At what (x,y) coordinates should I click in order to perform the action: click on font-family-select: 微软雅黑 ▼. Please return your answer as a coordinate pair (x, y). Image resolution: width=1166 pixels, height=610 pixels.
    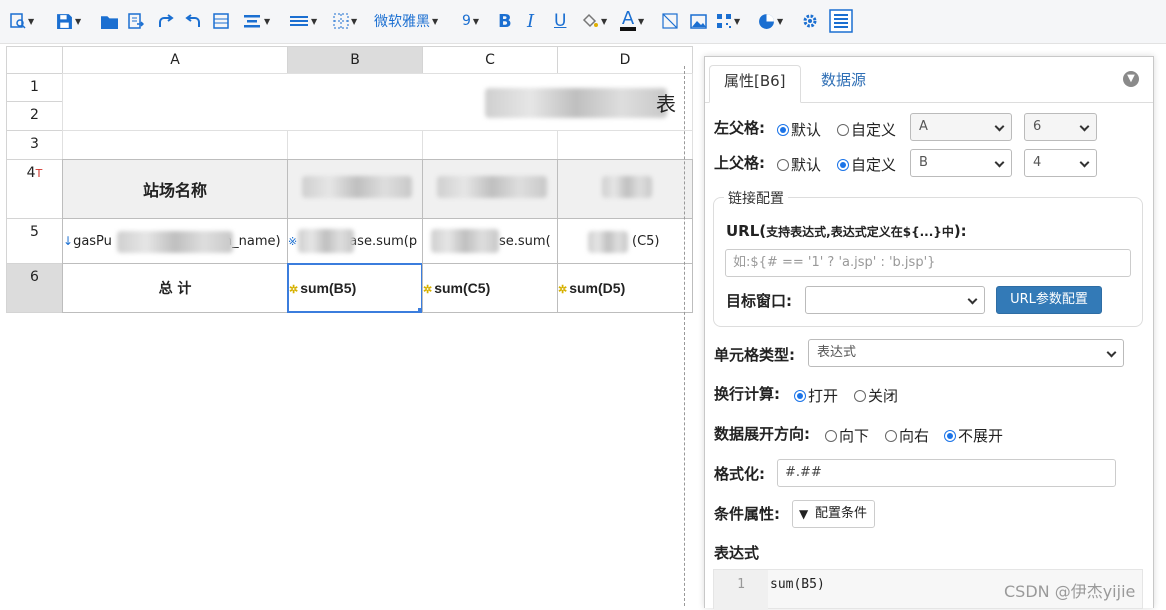
    Looking at the image, I should click on (406, 21).